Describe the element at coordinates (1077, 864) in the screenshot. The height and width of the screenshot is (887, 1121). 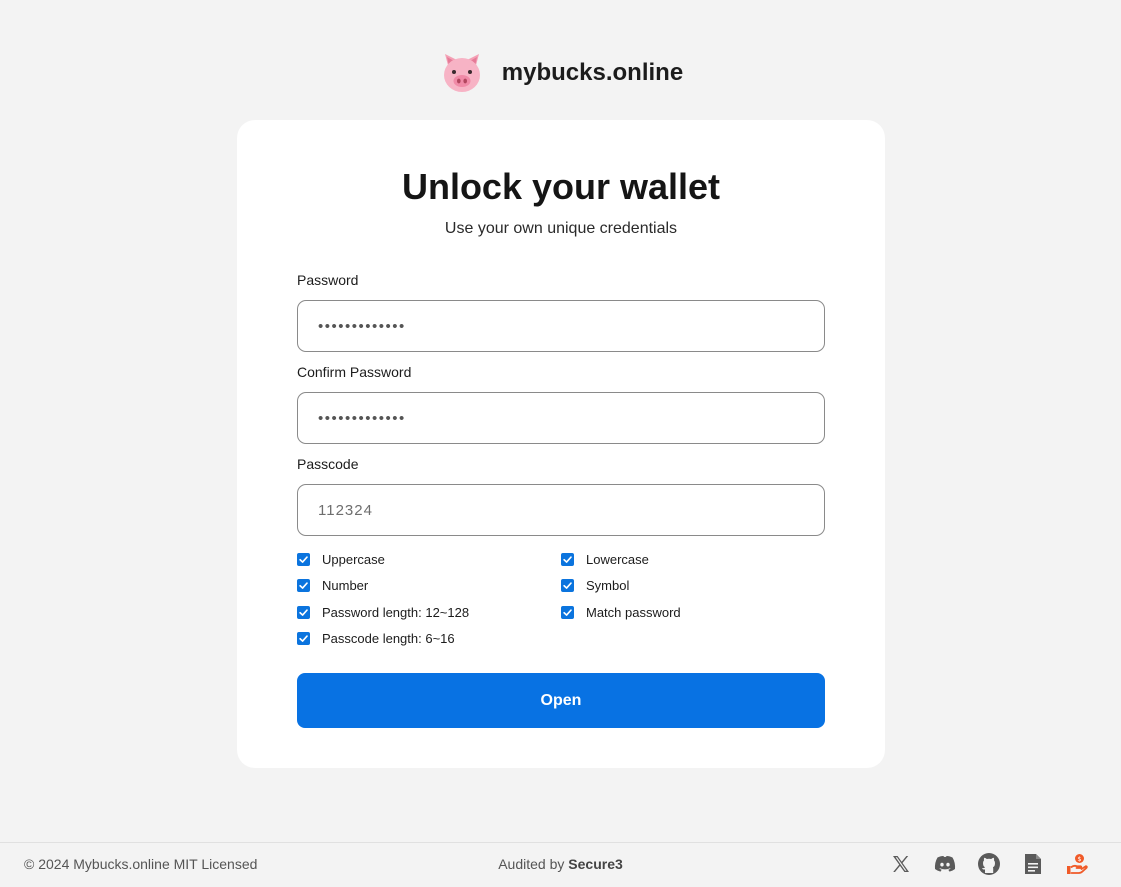
I see `donate-icon: $` at that location.